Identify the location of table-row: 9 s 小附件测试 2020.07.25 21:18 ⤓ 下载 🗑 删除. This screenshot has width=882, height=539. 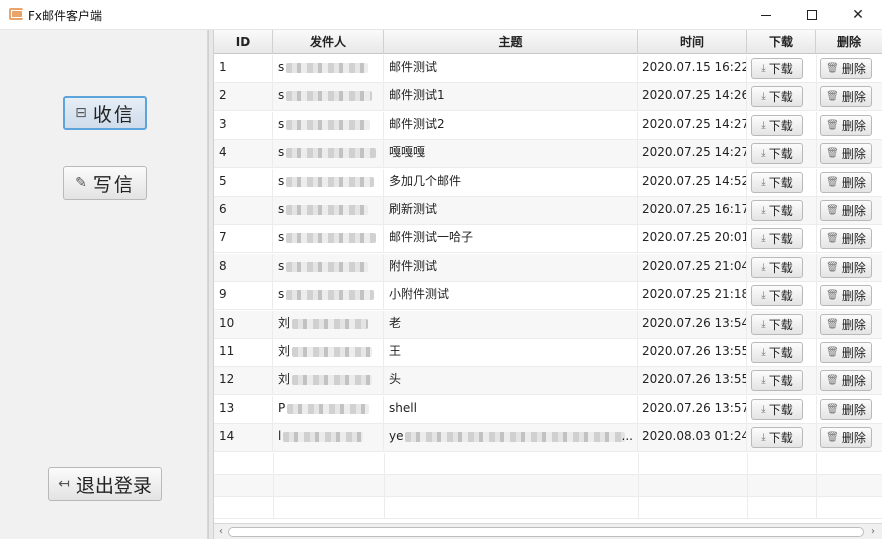
(548, 296).